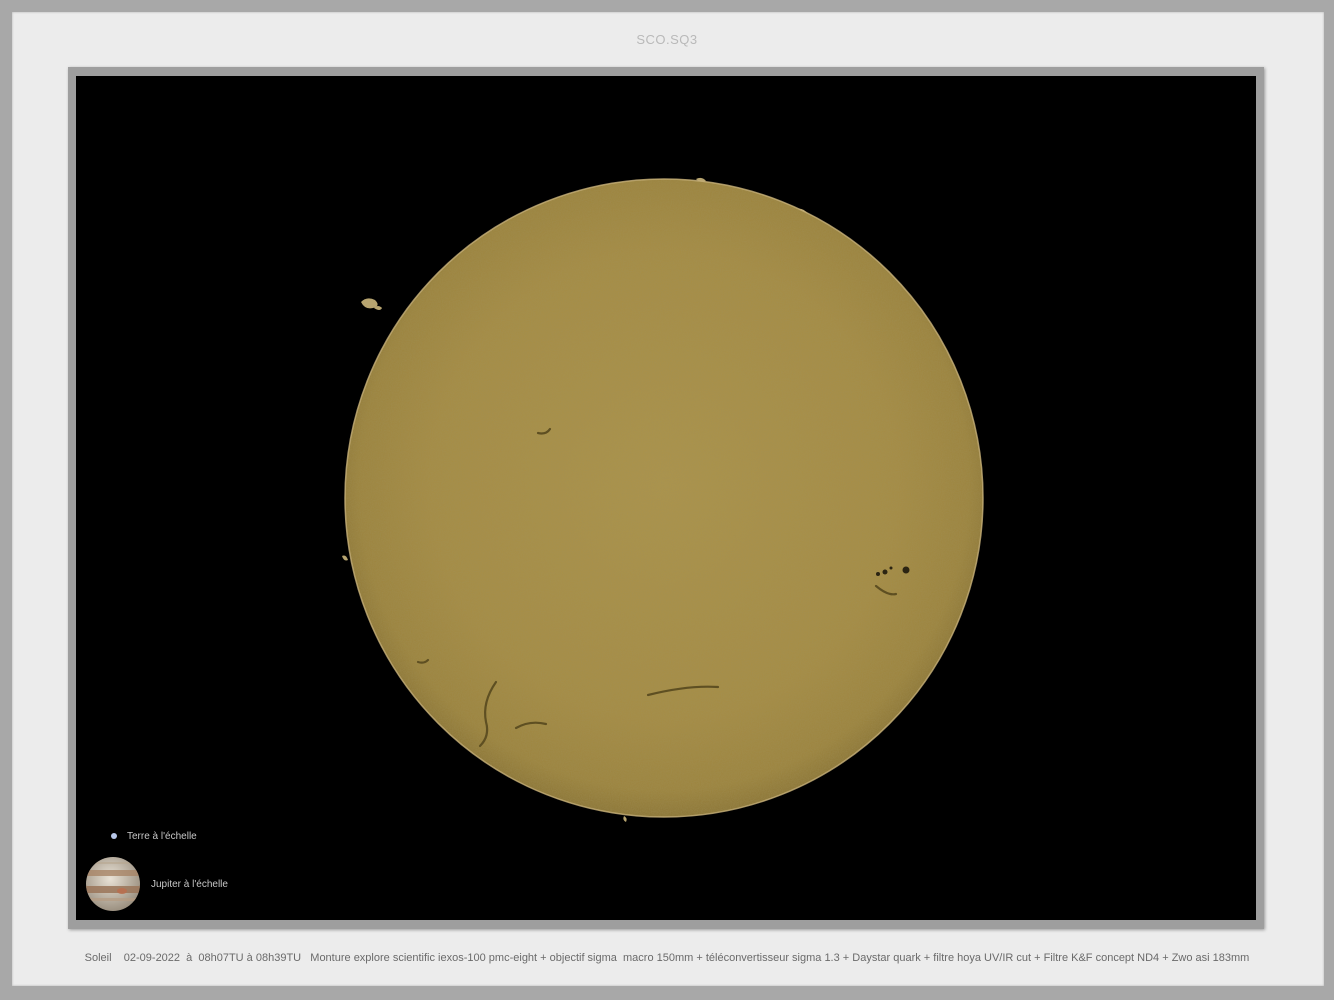 The width and height of the screenshot is (1334, 1000). I want to click on earth-scale-marker, so click(114, 836).